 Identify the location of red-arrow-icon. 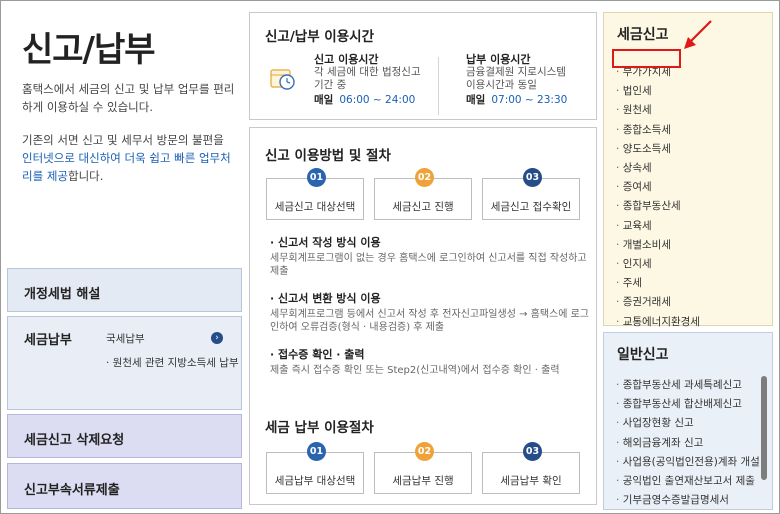
(698, 34).